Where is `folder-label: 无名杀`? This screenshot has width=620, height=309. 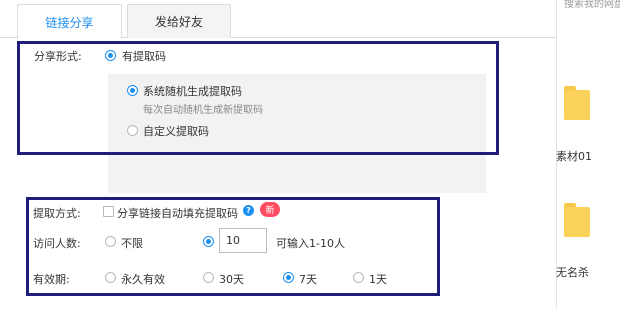 folder-label: 无名杀 is located at coordinates (572, 272).